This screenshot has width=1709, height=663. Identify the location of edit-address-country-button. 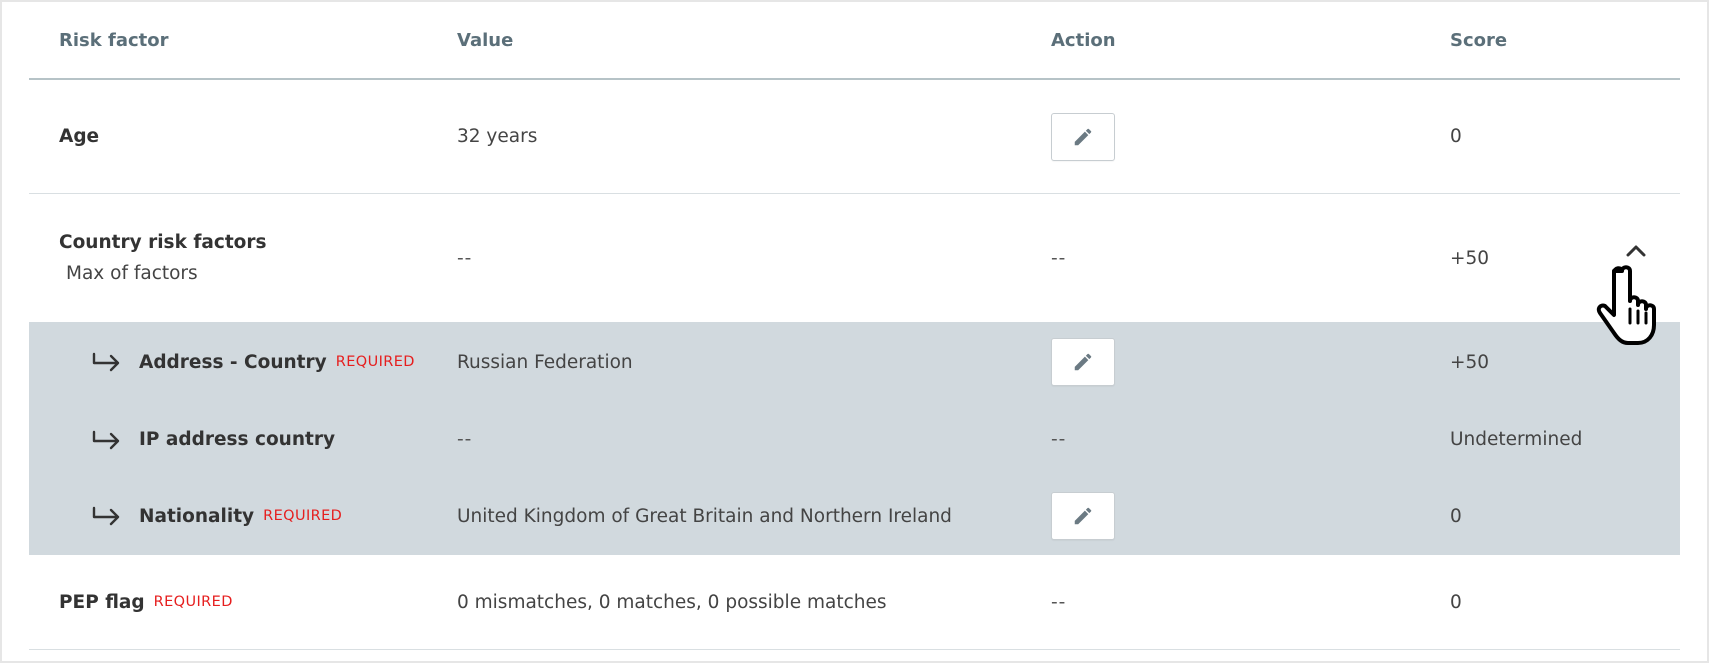
(1083, 362).